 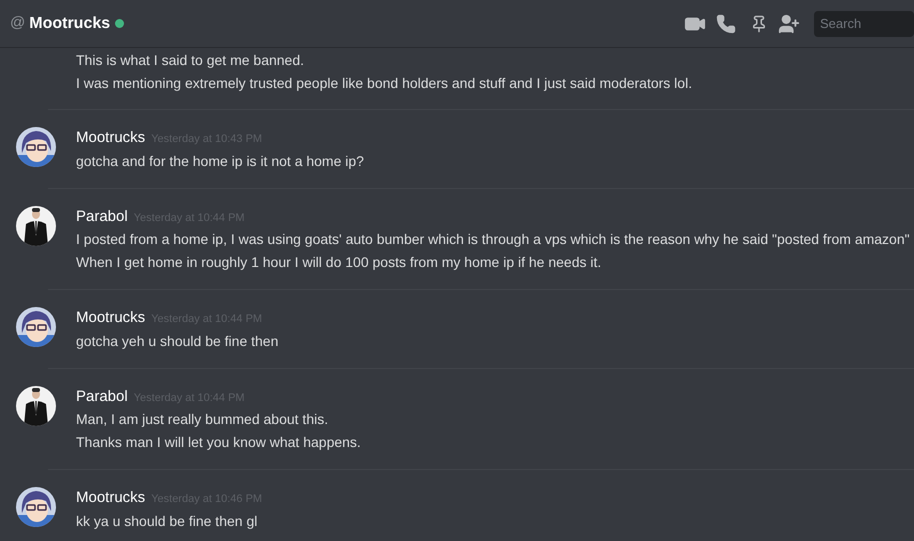 I want to click on channel-title: Mootrucks, so click(x=69, y=24).